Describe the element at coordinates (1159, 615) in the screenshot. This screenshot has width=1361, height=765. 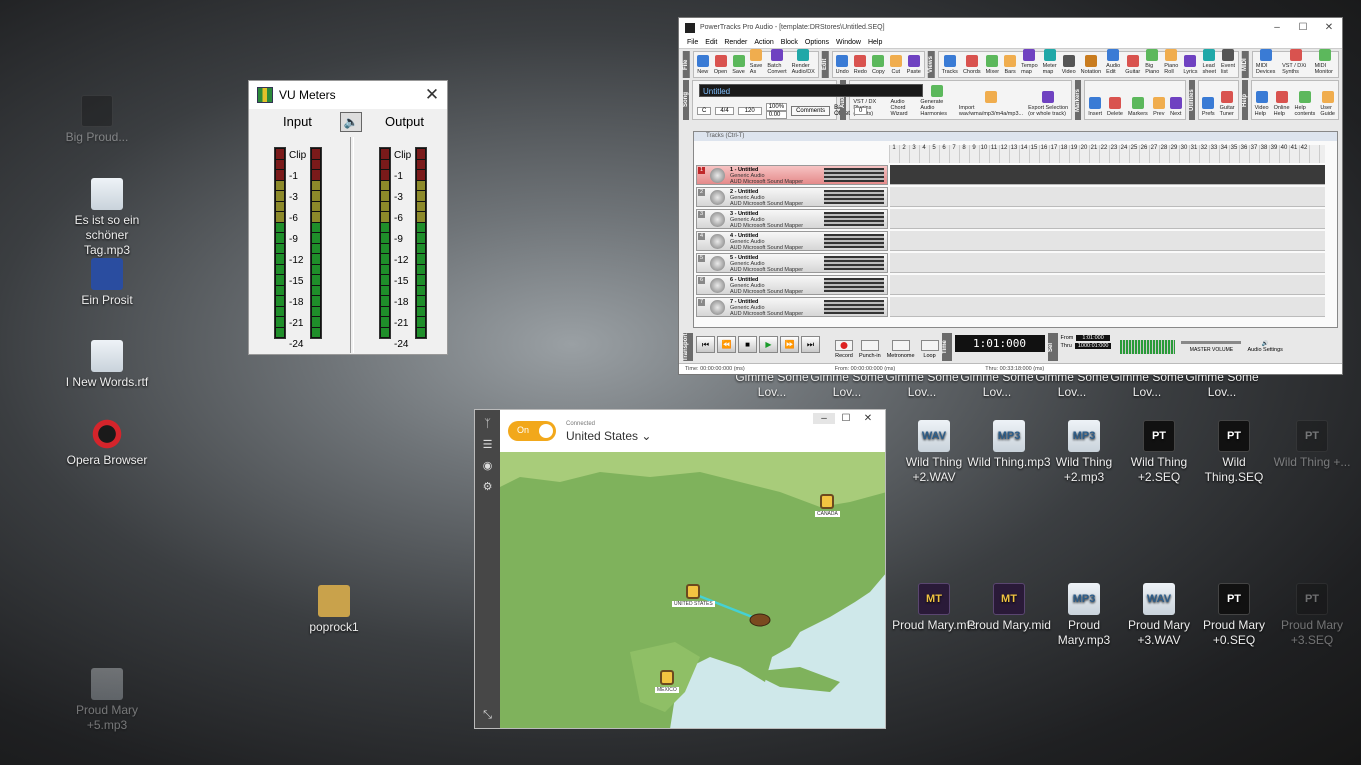
I see `desktop-icon: WAV Proud Mary +3.WAV` at that location.